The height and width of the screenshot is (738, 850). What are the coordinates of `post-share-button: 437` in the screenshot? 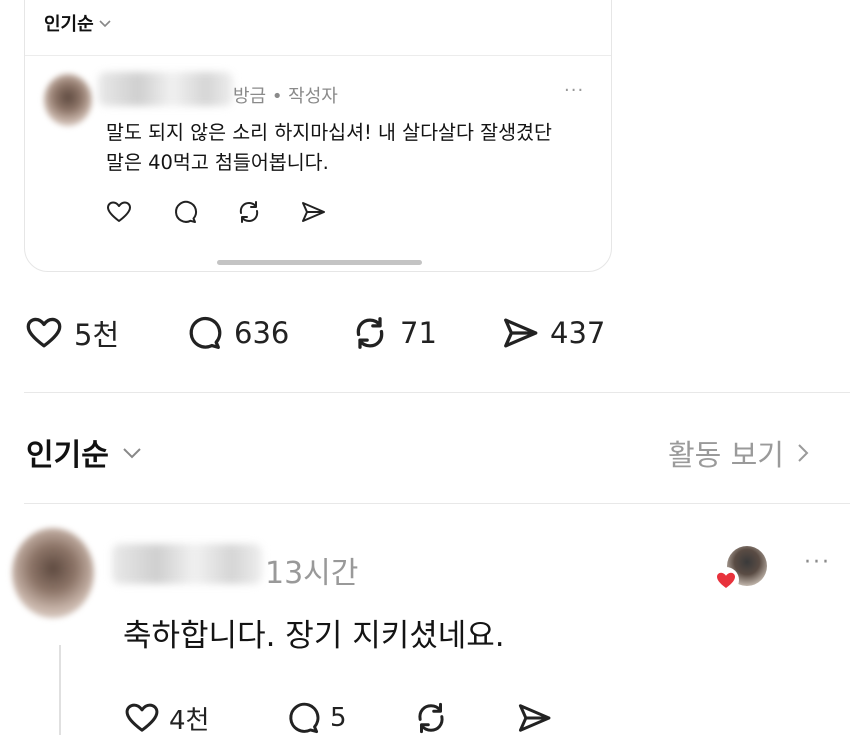 It's located at (552, 333).